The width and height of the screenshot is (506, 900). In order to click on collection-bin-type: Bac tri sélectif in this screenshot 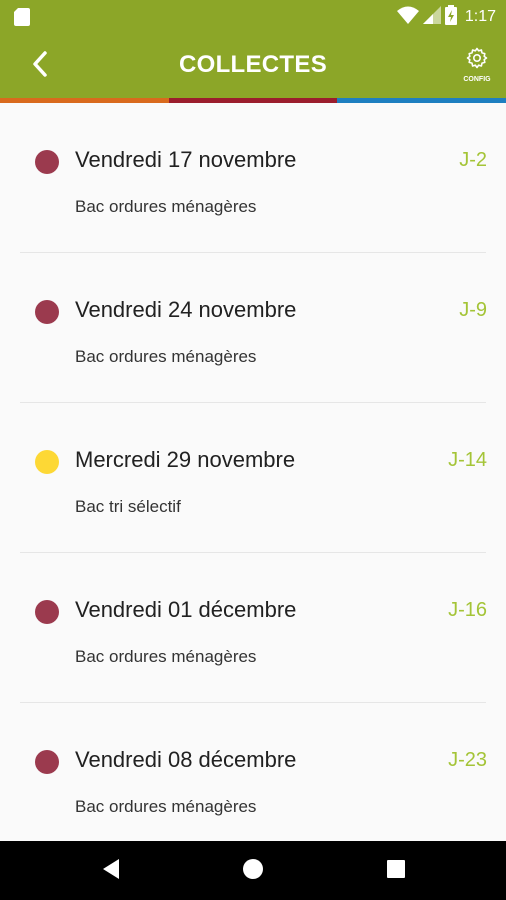, I will do `click(128, 506)`.